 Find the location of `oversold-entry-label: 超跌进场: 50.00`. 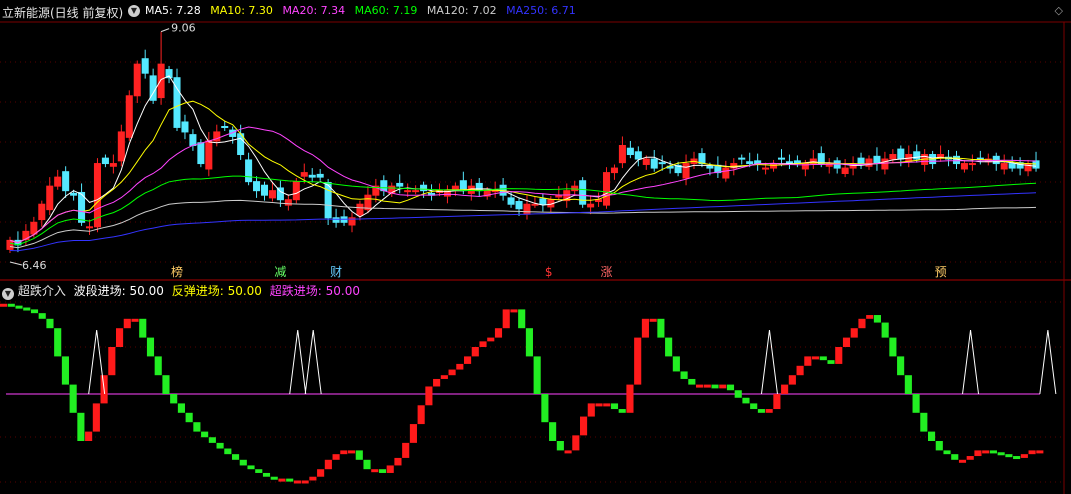

oversold-entry-label: 超跌进场: 50.00 is located at coordinates (314, 291).